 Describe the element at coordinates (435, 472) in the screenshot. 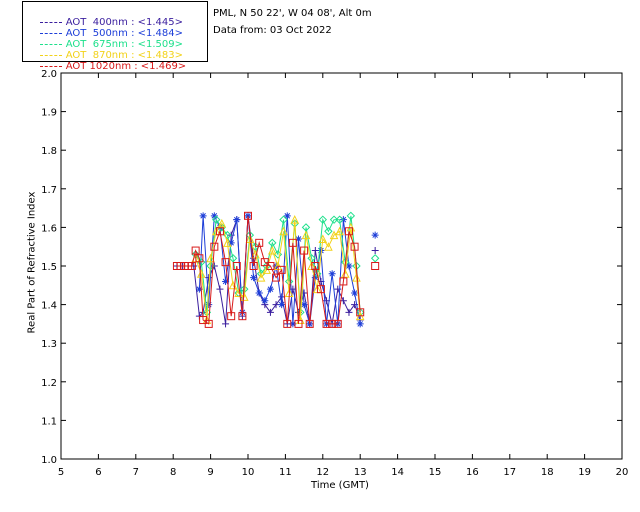

I see `x-tick-label: 15` at that location.